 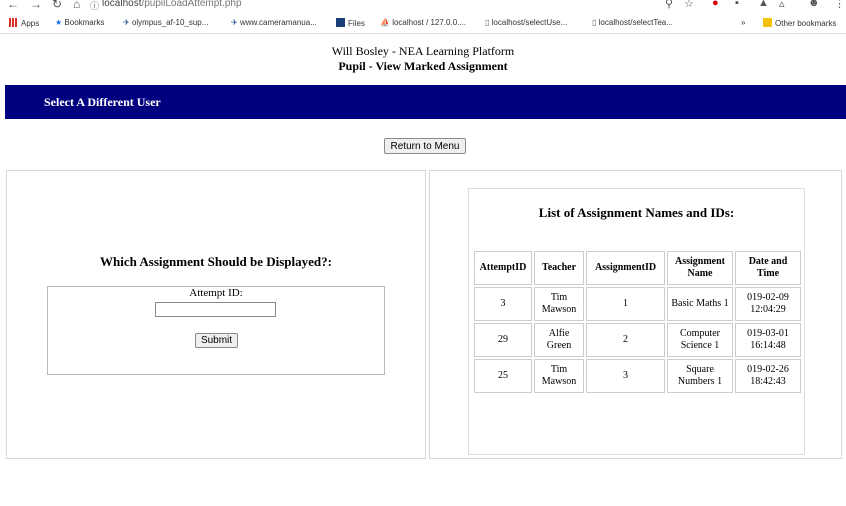 I want to click on extension-icon: ▵, so click(x=782, y=5).